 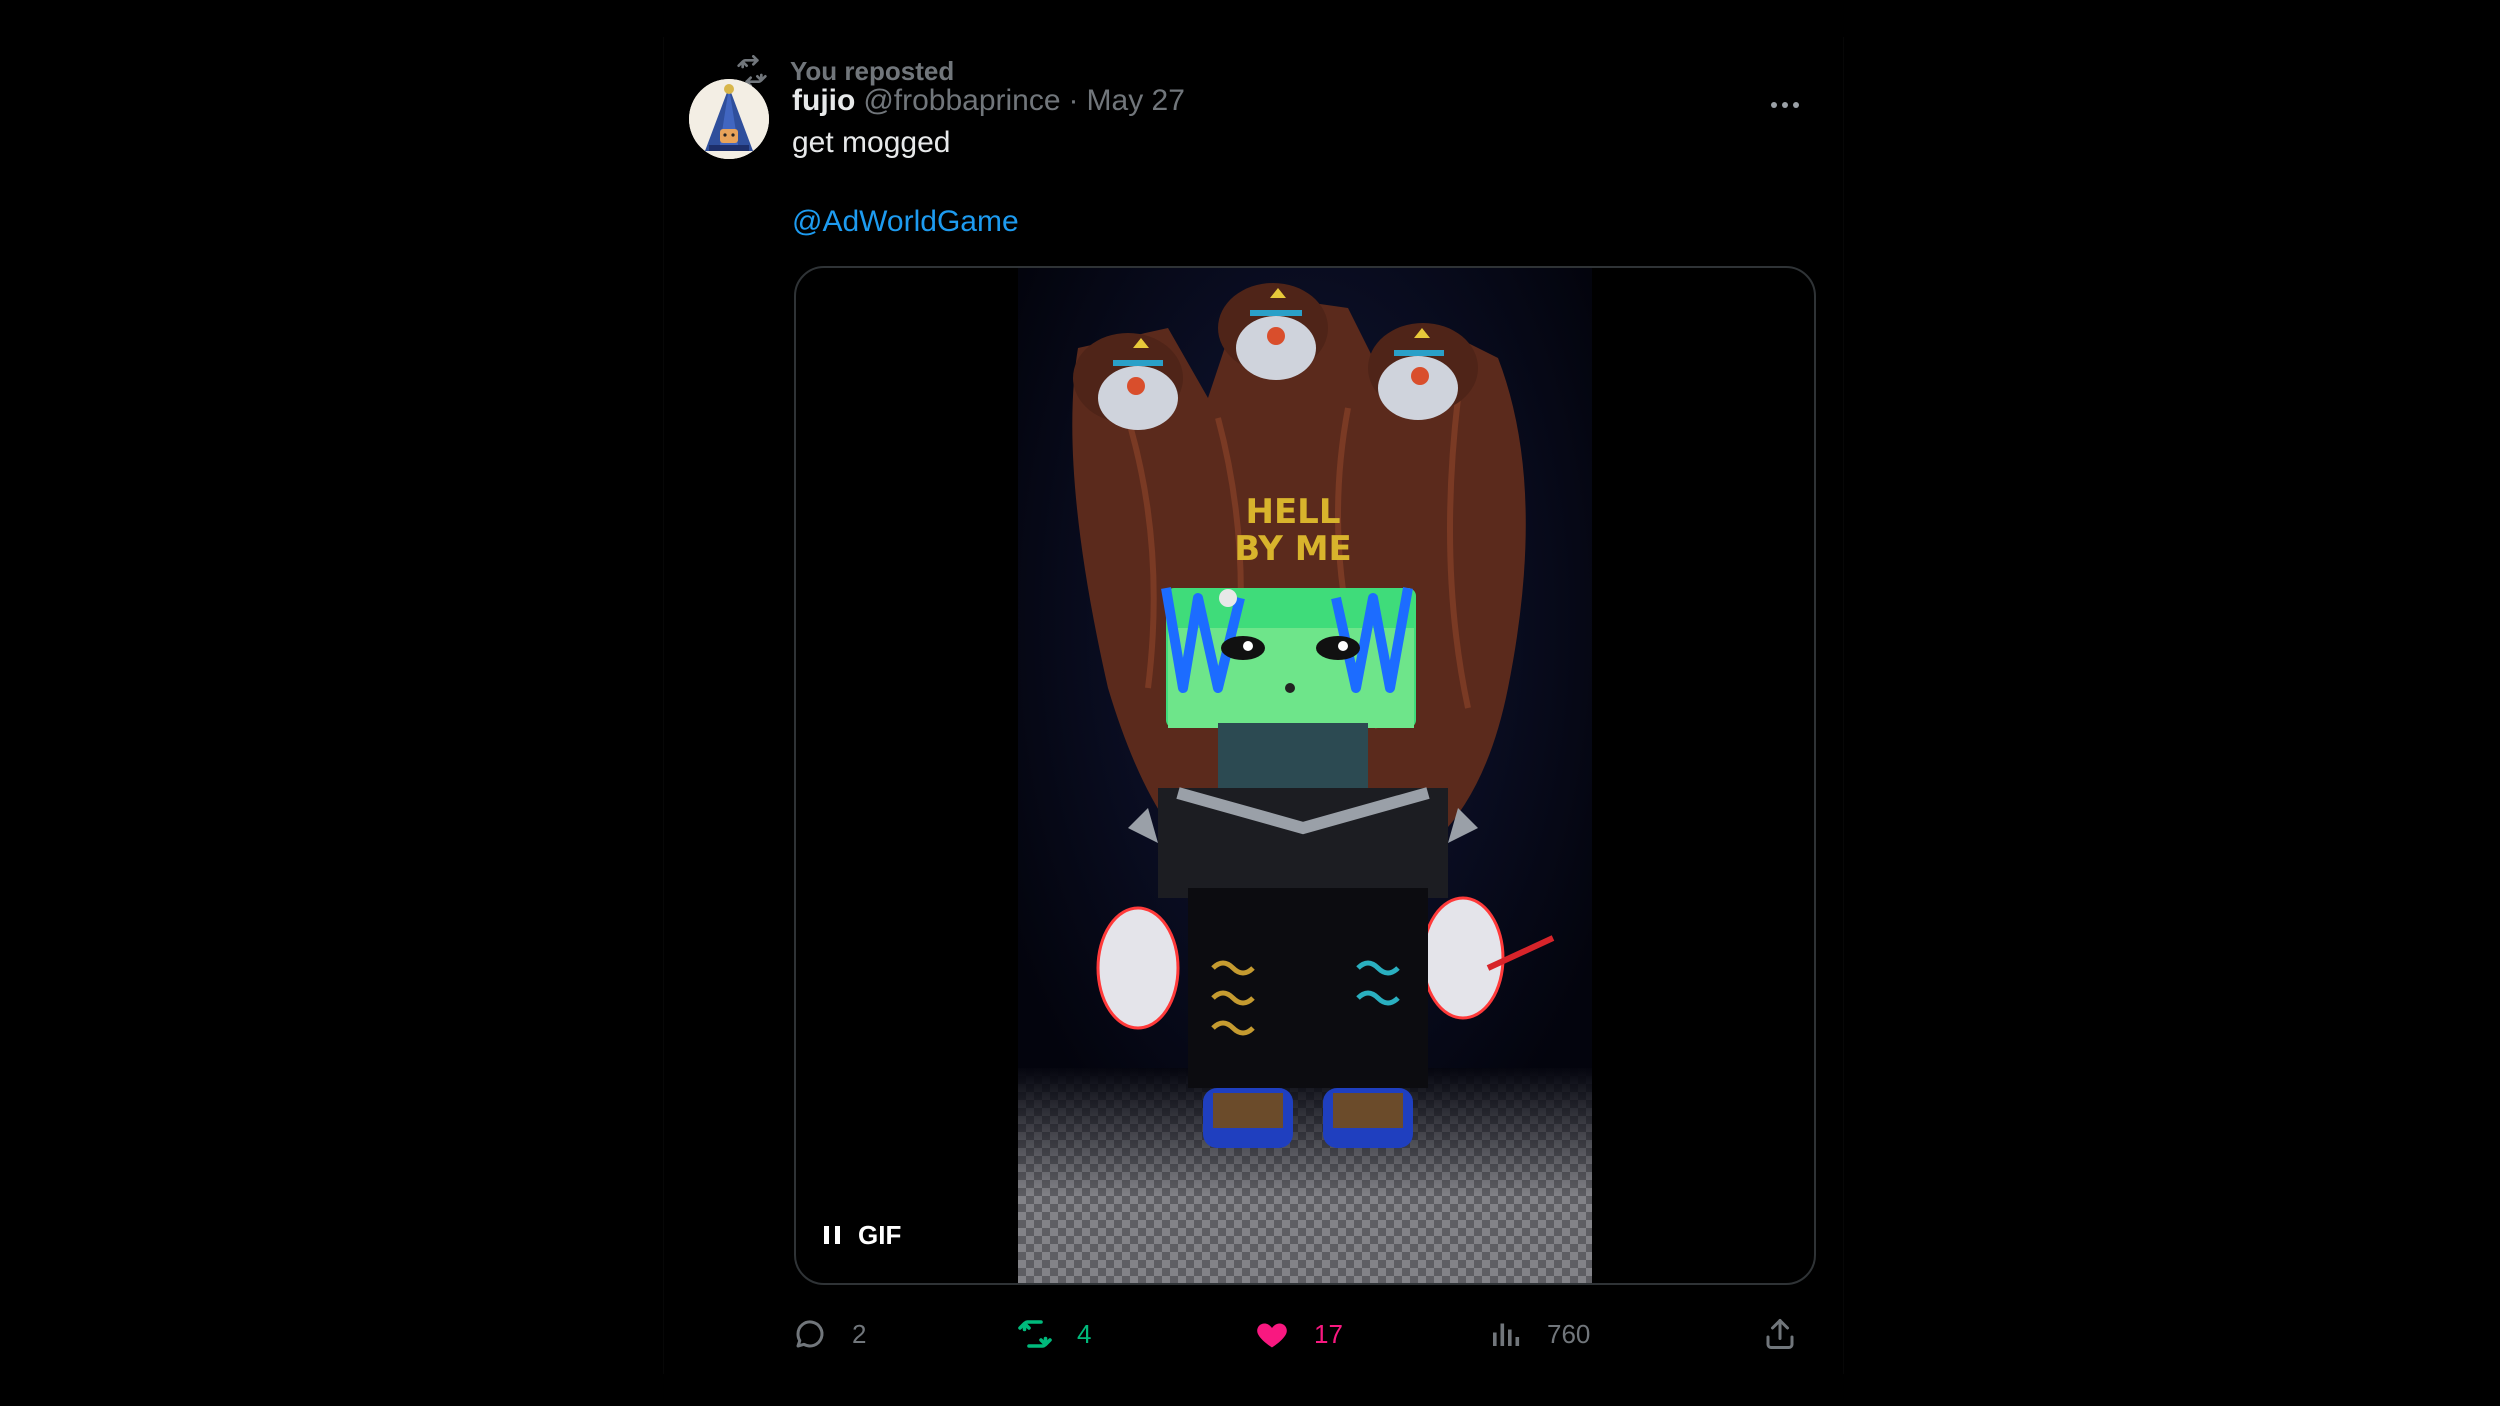 I want to click on views-button: 760, so click(x=1538, y=1334).